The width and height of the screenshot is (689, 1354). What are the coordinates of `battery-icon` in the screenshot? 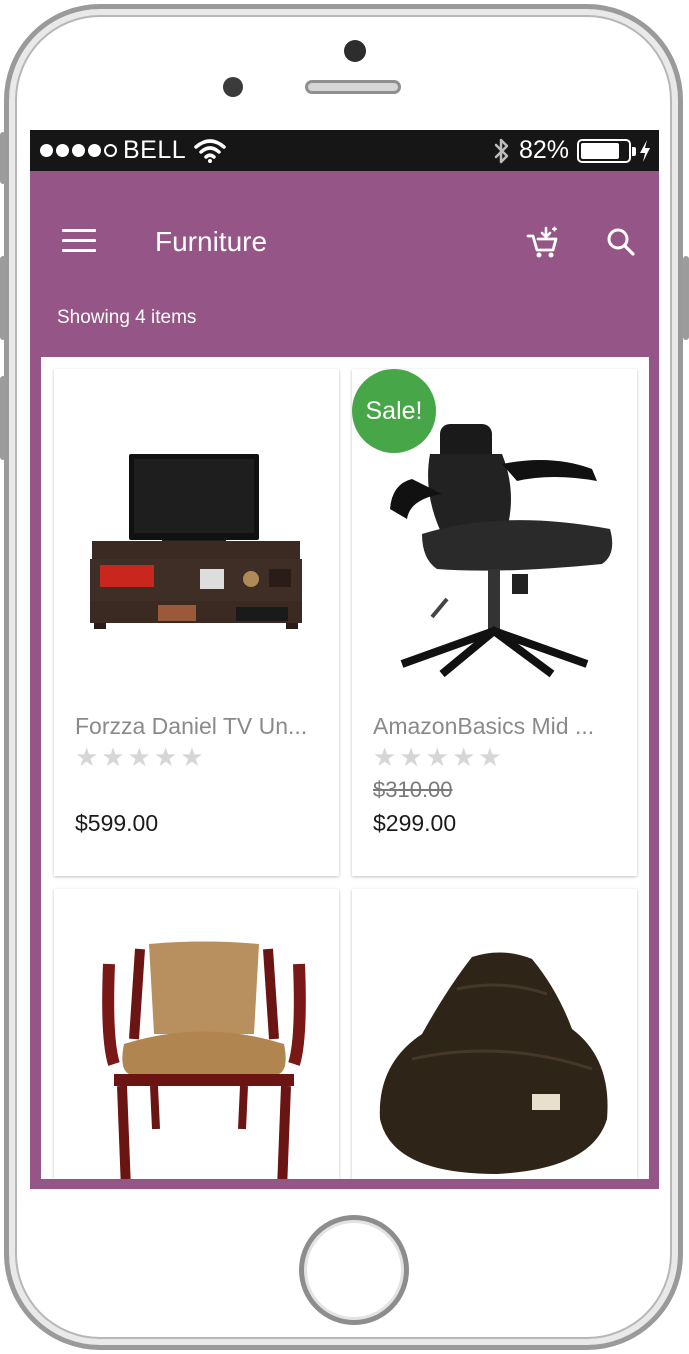 It's located at (606, 150).